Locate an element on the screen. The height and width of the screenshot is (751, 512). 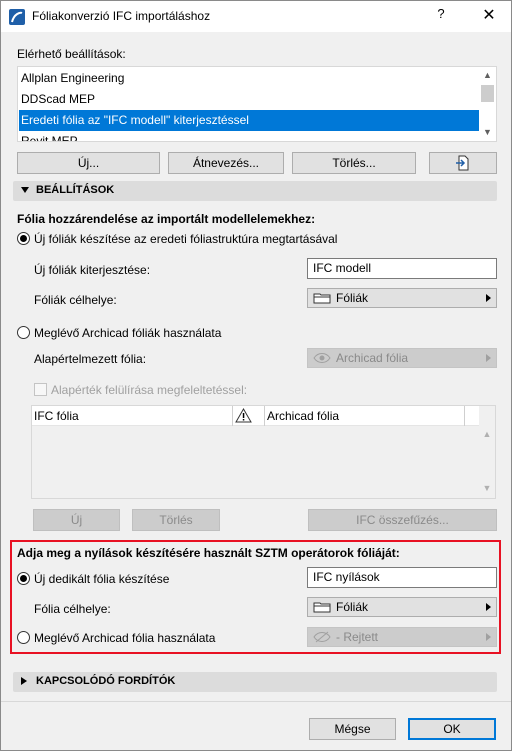
existing-layer-radio is located at coordinates (23, 637).